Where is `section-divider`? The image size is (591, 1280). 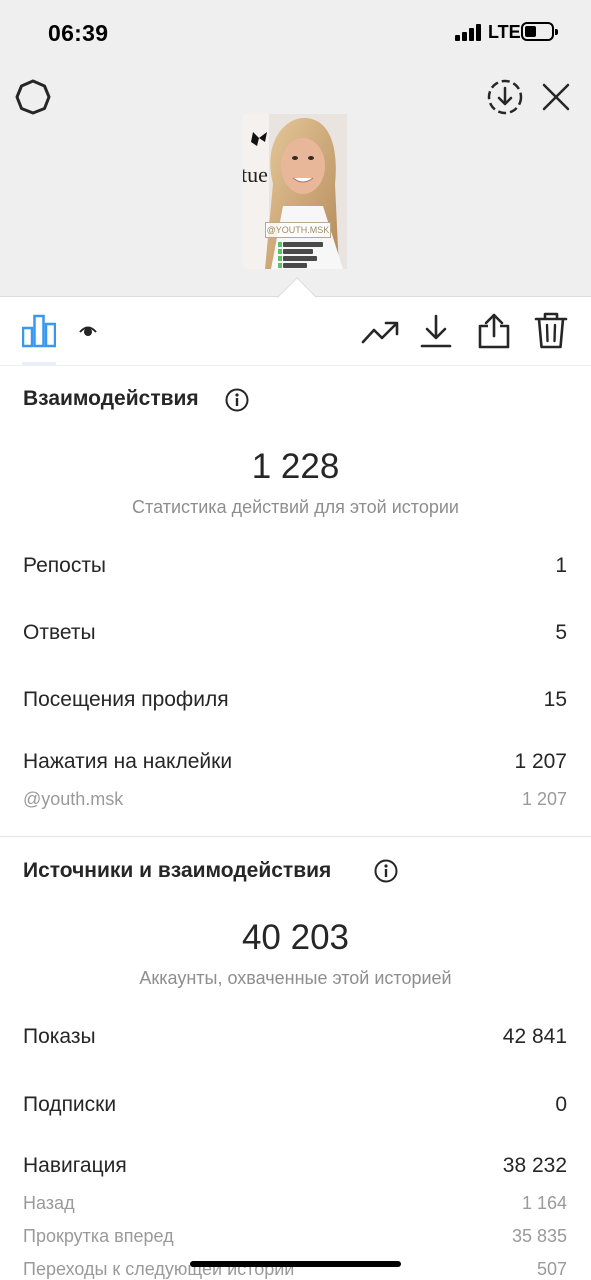
section-divider is located at coordinates (295, 836).